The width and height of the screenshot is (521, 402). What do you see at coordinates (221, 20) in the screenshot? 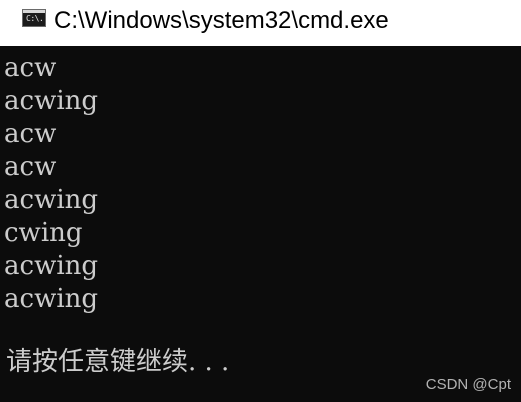
I see `window-title: C:\Windows\system32\cmd.exe` at bounding box center [221, 20].